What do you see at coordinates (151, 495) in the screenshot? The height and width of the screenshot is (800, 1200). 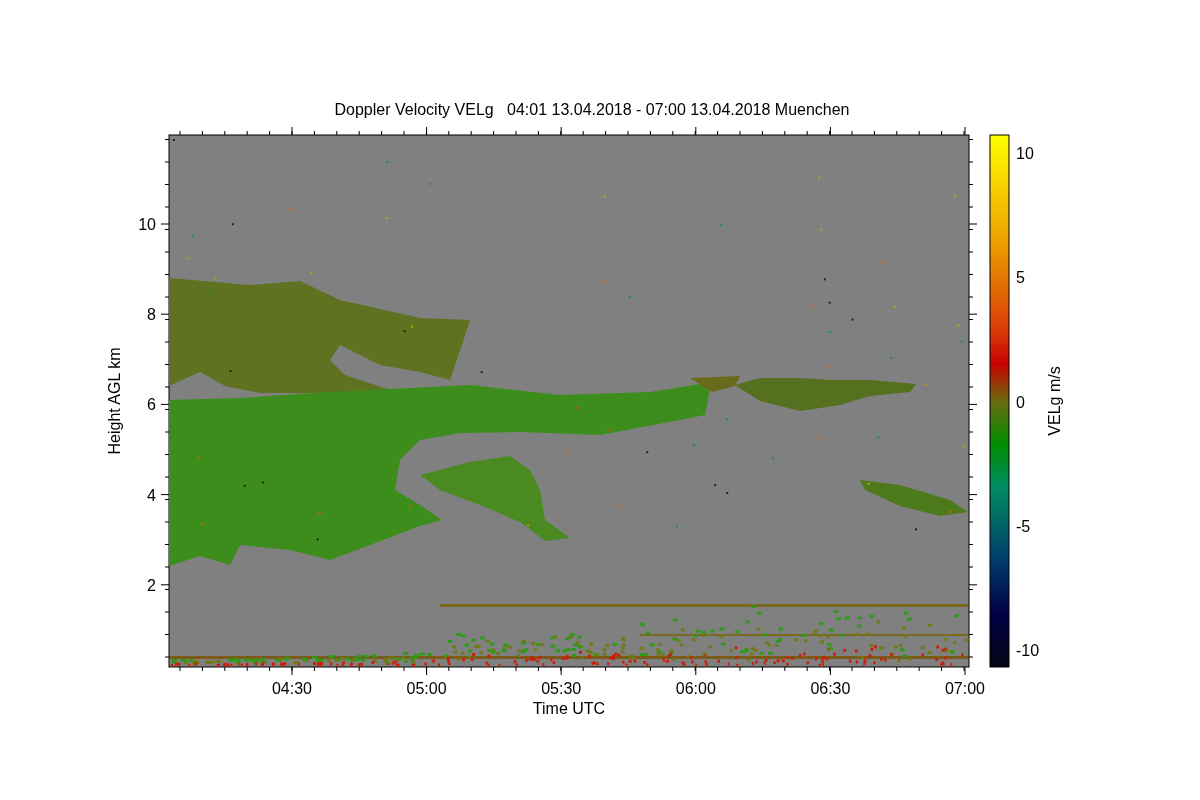 I see `y-tick-label: 4` at bounding box center [151, 495].